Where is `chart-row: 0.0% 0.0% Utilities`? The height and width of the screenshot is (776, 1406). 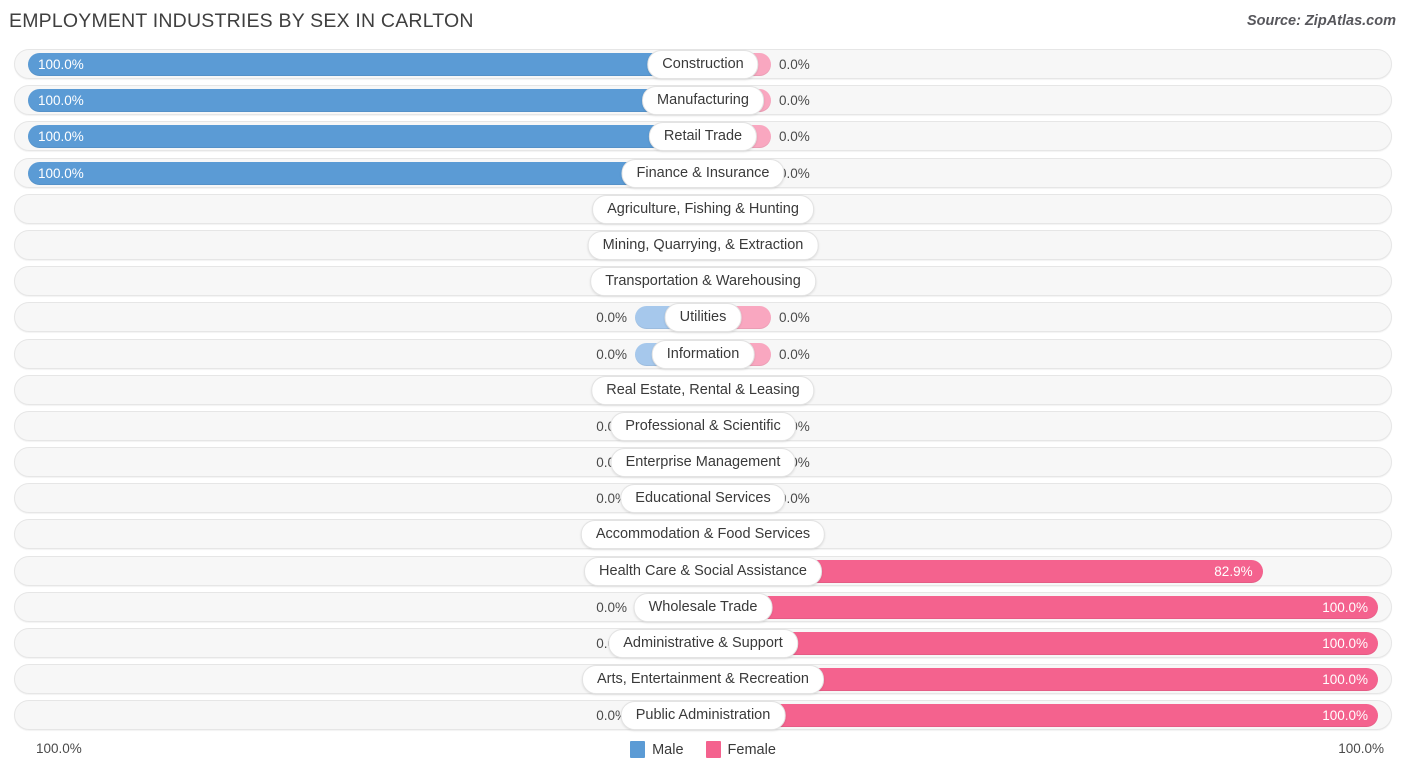 chart-row: 0.0% 0.0% Utilities is located at coordinates (703, 317).